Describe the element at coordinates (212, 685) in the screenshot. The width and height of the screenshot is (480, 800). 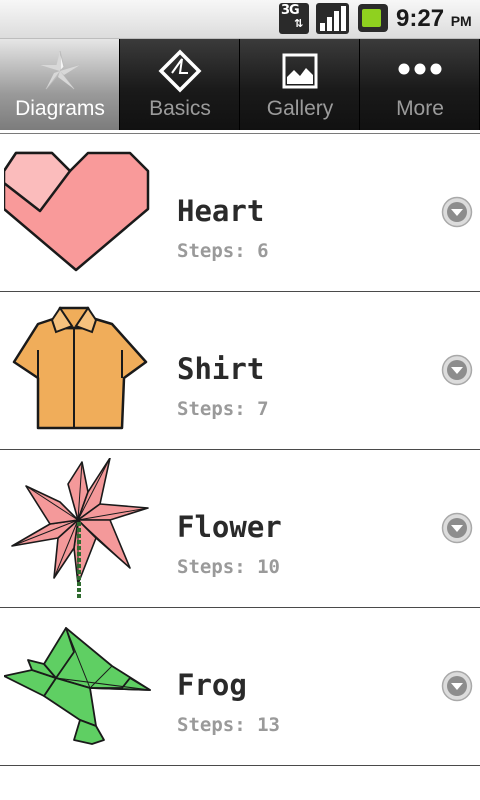
I see `item-title: Frog` at that location.